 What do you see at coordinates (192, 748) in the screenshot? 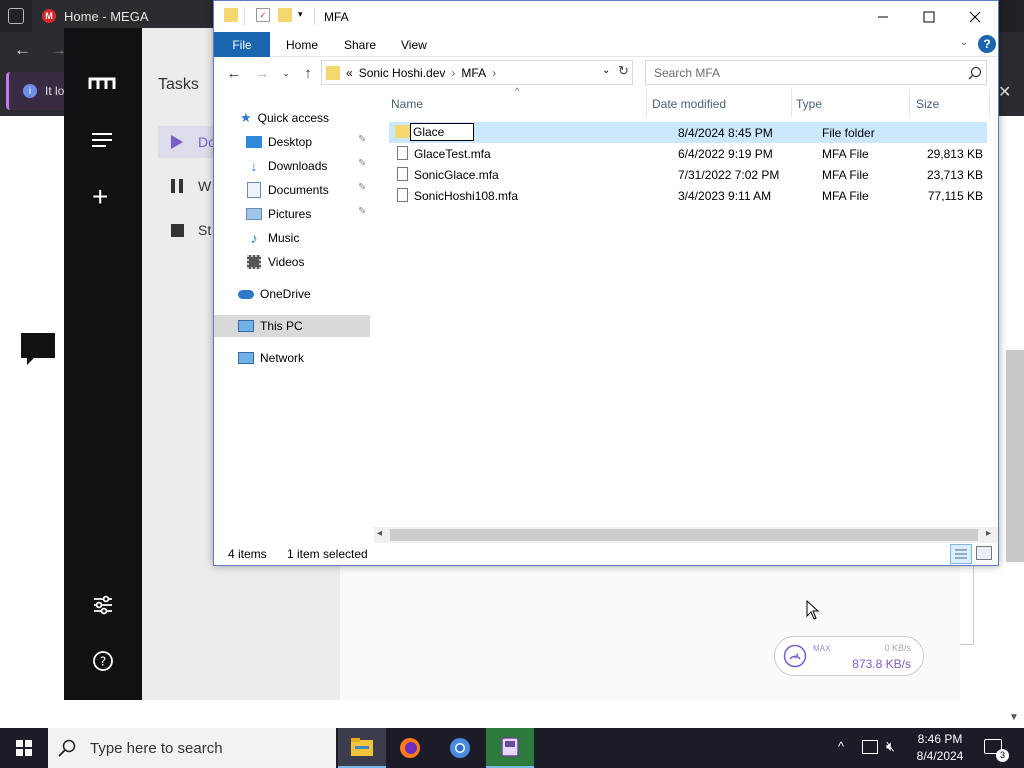
I see `taskbar-search: Type here to search` at bounding box center [192, 748].